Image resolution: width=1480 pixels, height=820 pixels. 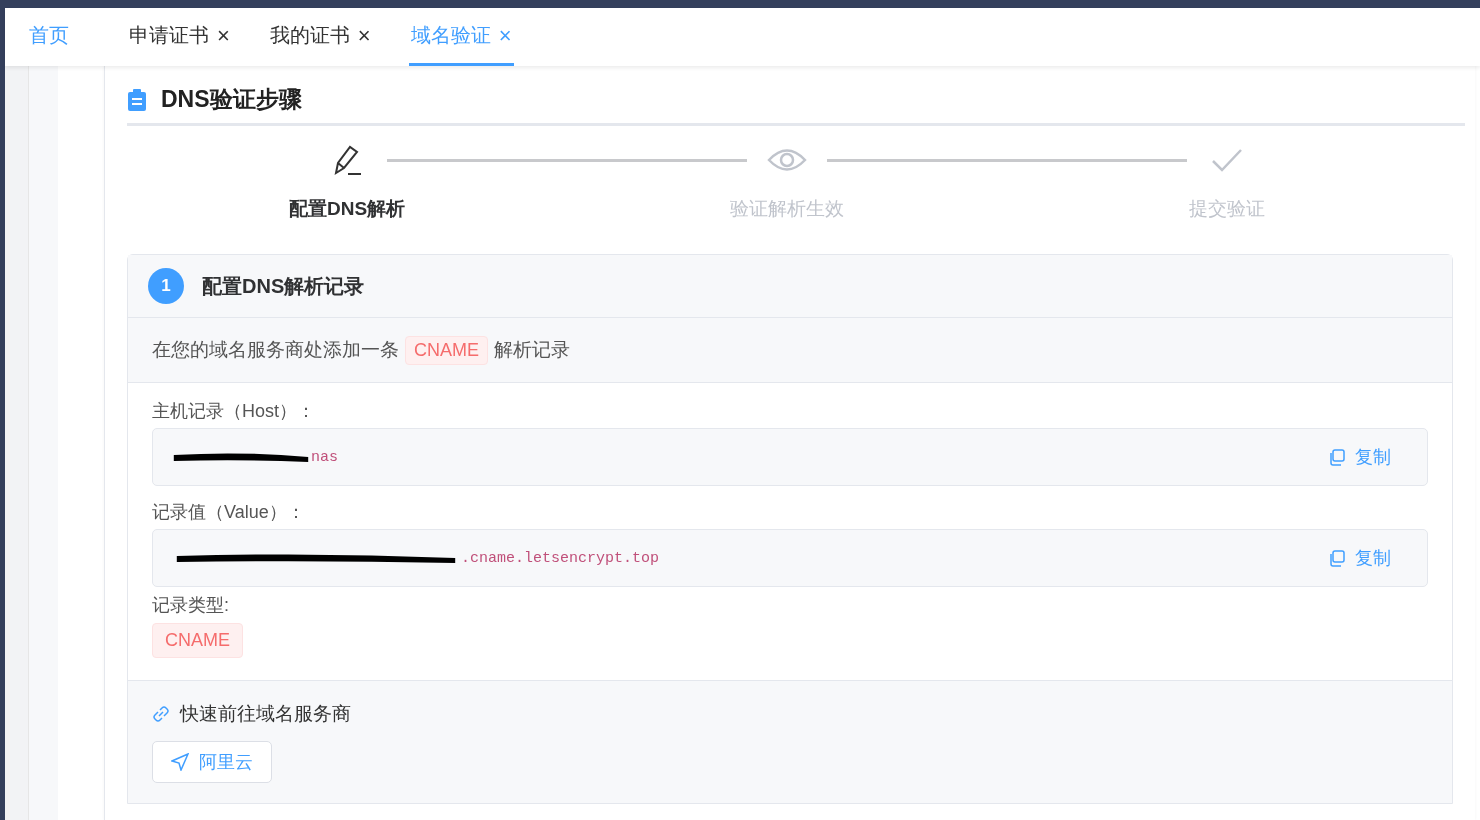 What do you see at coordinates (229, 512) in the screenshot?
I see `field-label: 记录值（Value）：` at bounding box center [229, 512].